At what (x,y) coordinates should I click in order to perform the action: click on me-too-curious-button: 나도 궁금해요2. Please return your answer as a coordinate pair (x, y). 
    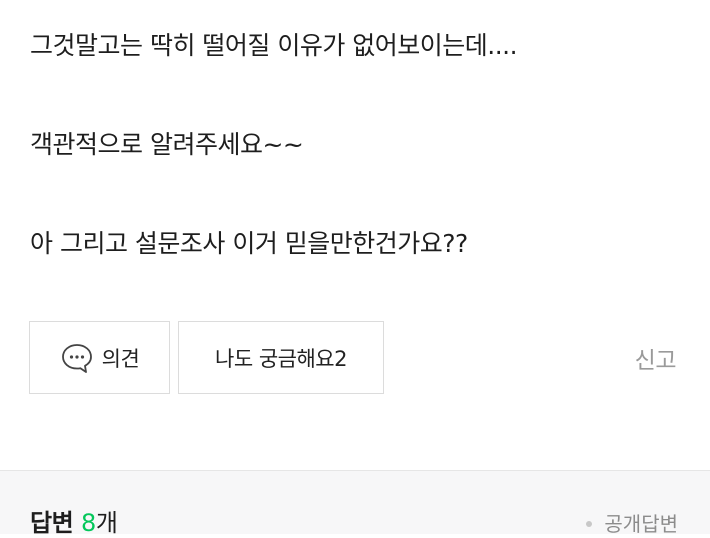
    Looking at the image, I should click on (281, 357).